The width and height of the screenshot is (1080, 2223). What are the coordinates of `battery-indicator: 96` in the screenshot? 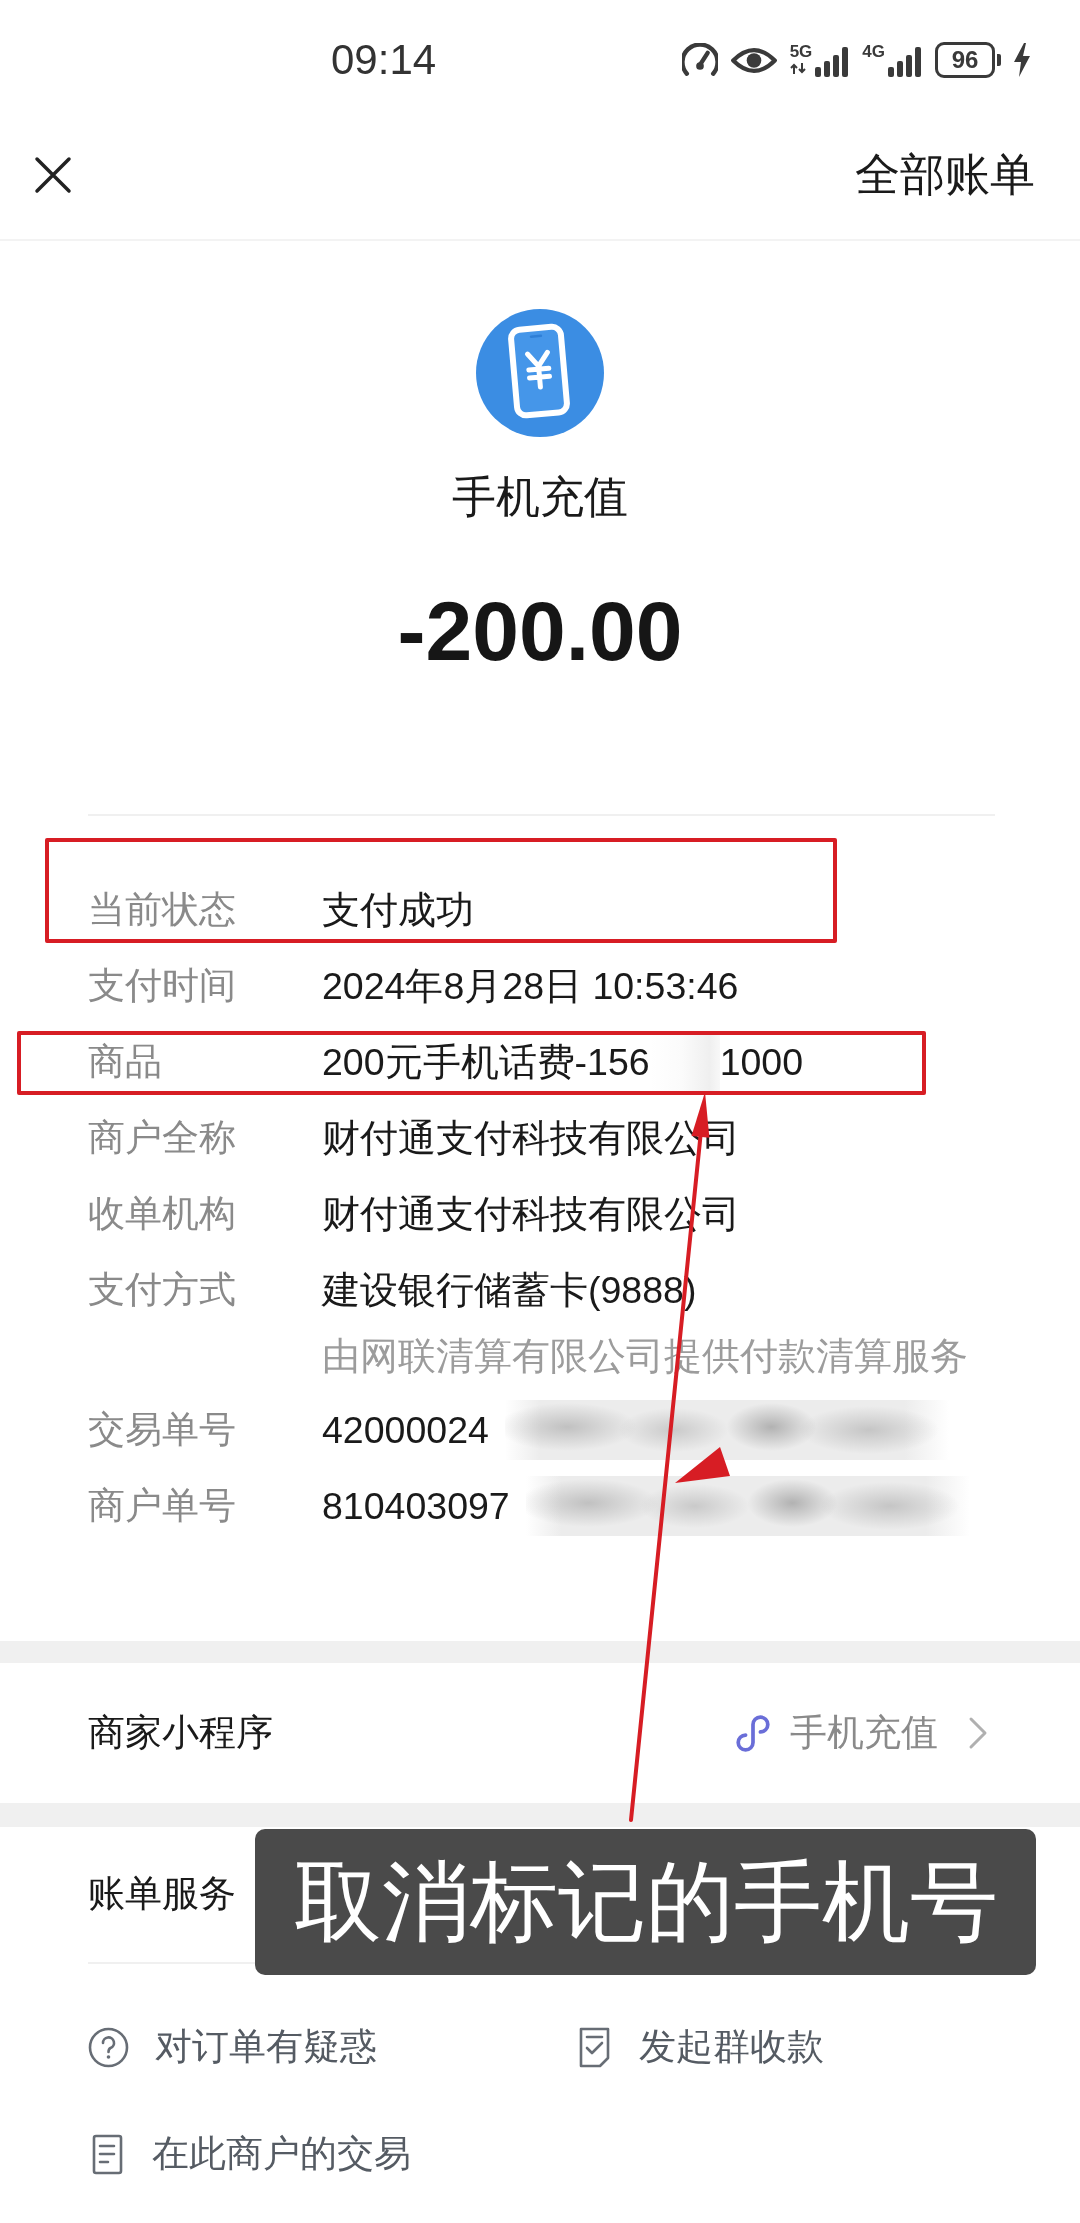 It's located at (968, 60).